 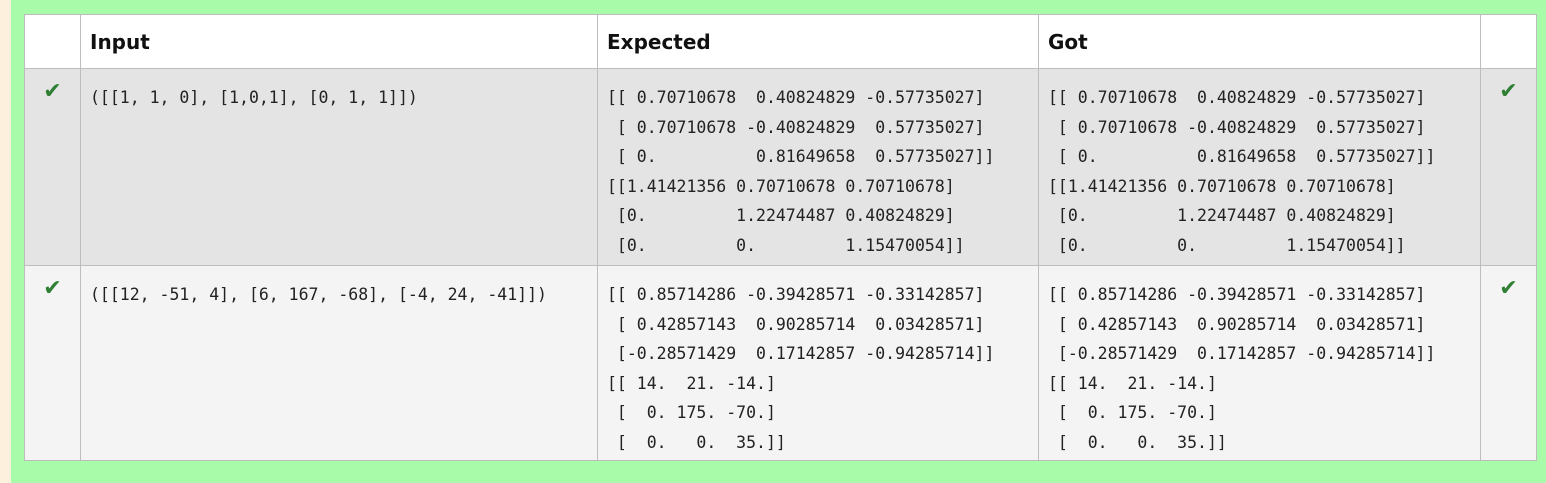 I want to click on header-status, so click(x=52, y=41).